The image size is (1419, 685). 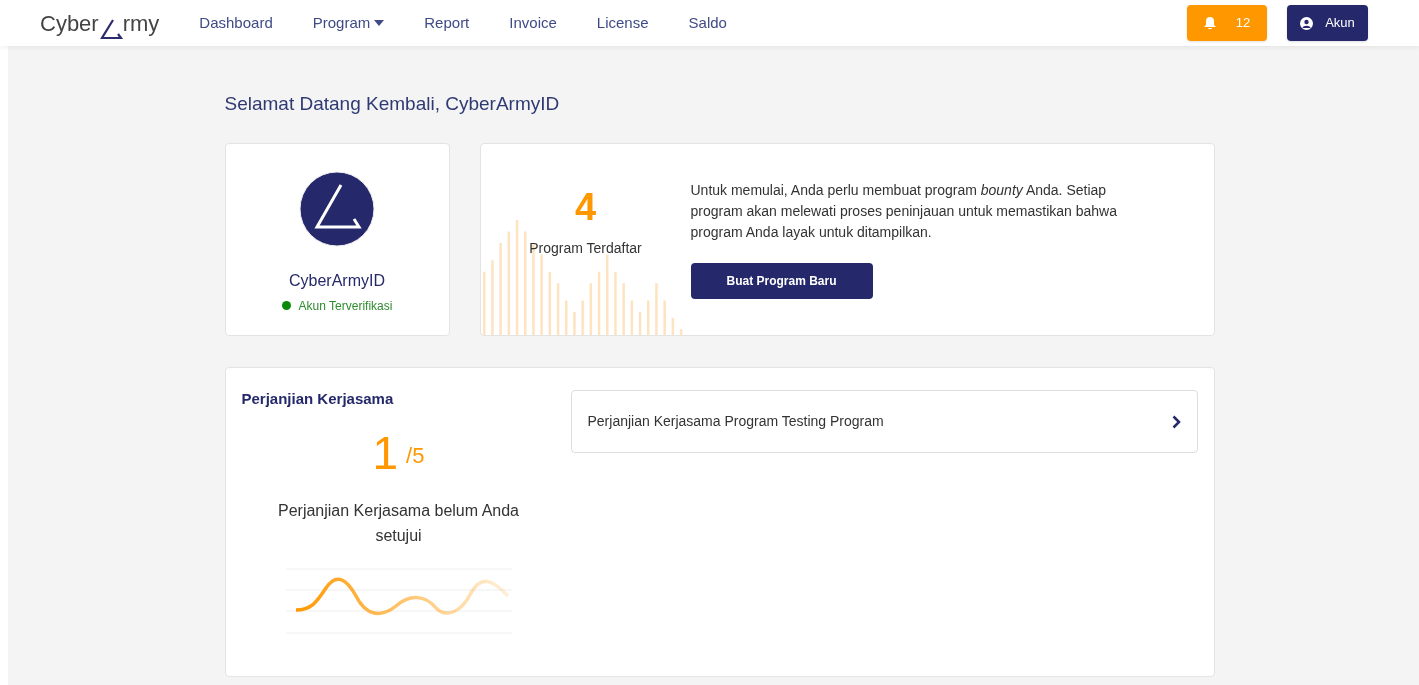 What do you see at coordinates (392, 104) in the screenshot?
I see `welcome-heading: Selamat Datang Kembali, CyberArmyID` at bounding box center [392, 104].